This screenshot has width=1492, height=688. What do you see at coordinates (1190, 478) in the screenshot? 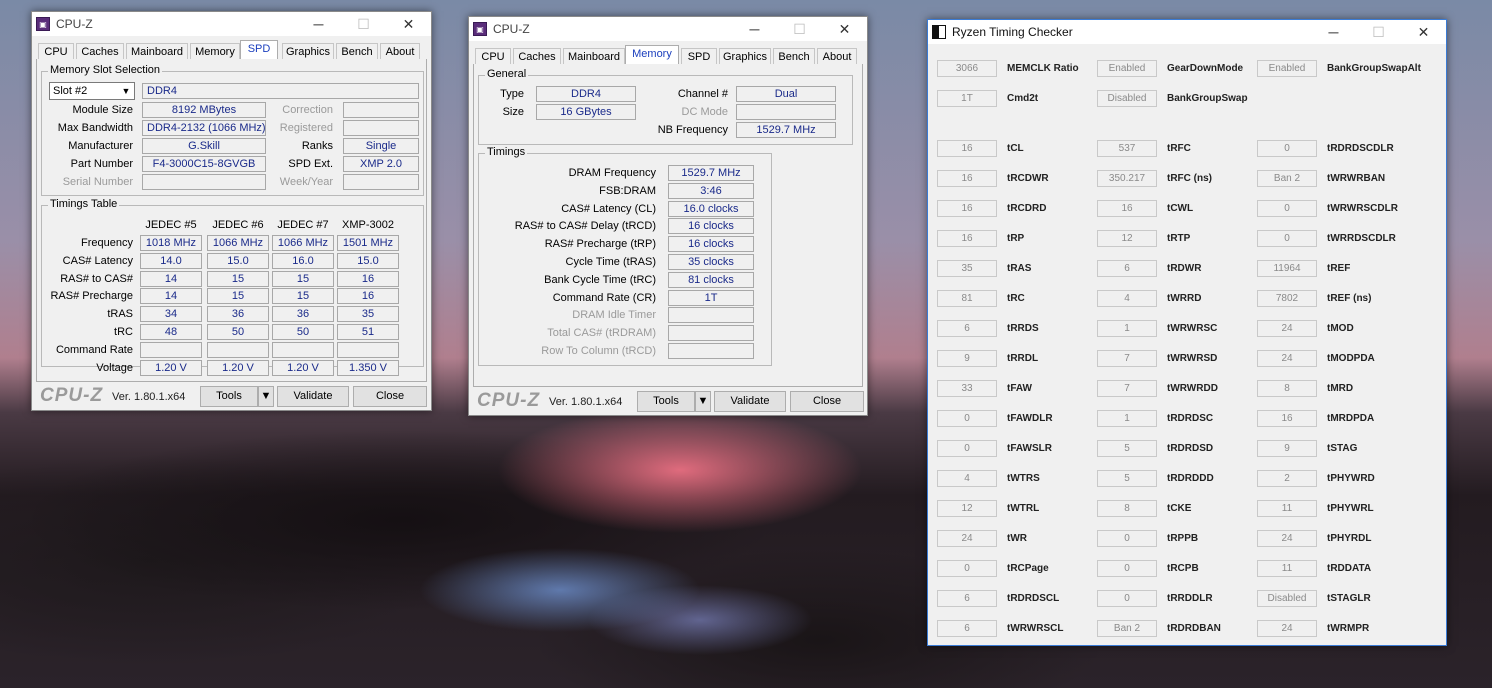
I see `timing-name-label: tRDRDDD` at bounding box center [1190, 478].